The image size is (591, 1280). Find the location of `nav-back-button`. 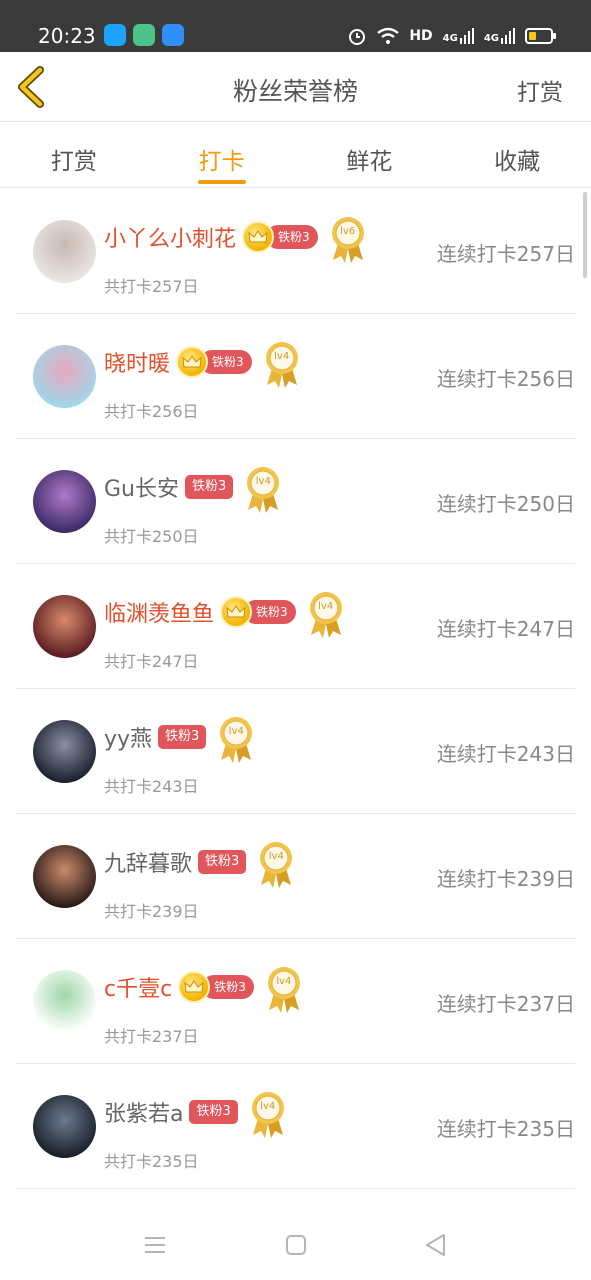

nav-back-button is located at coordinates (436, 1245).